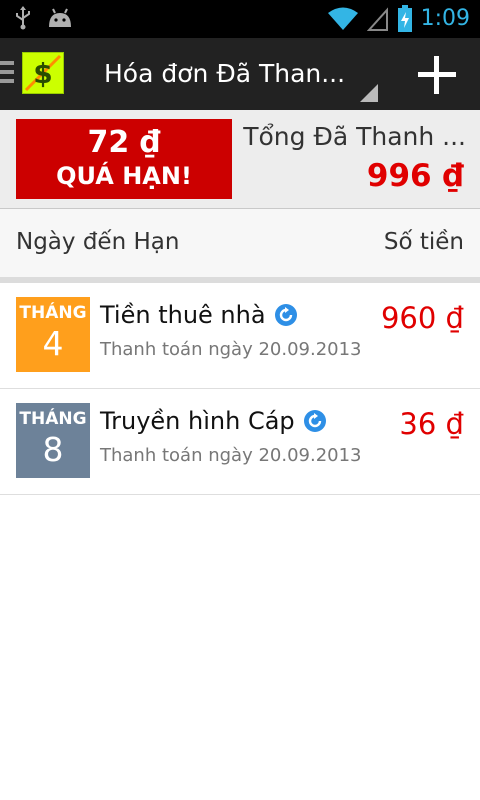  I want to click on no-signal-icon, so click(377, 19).